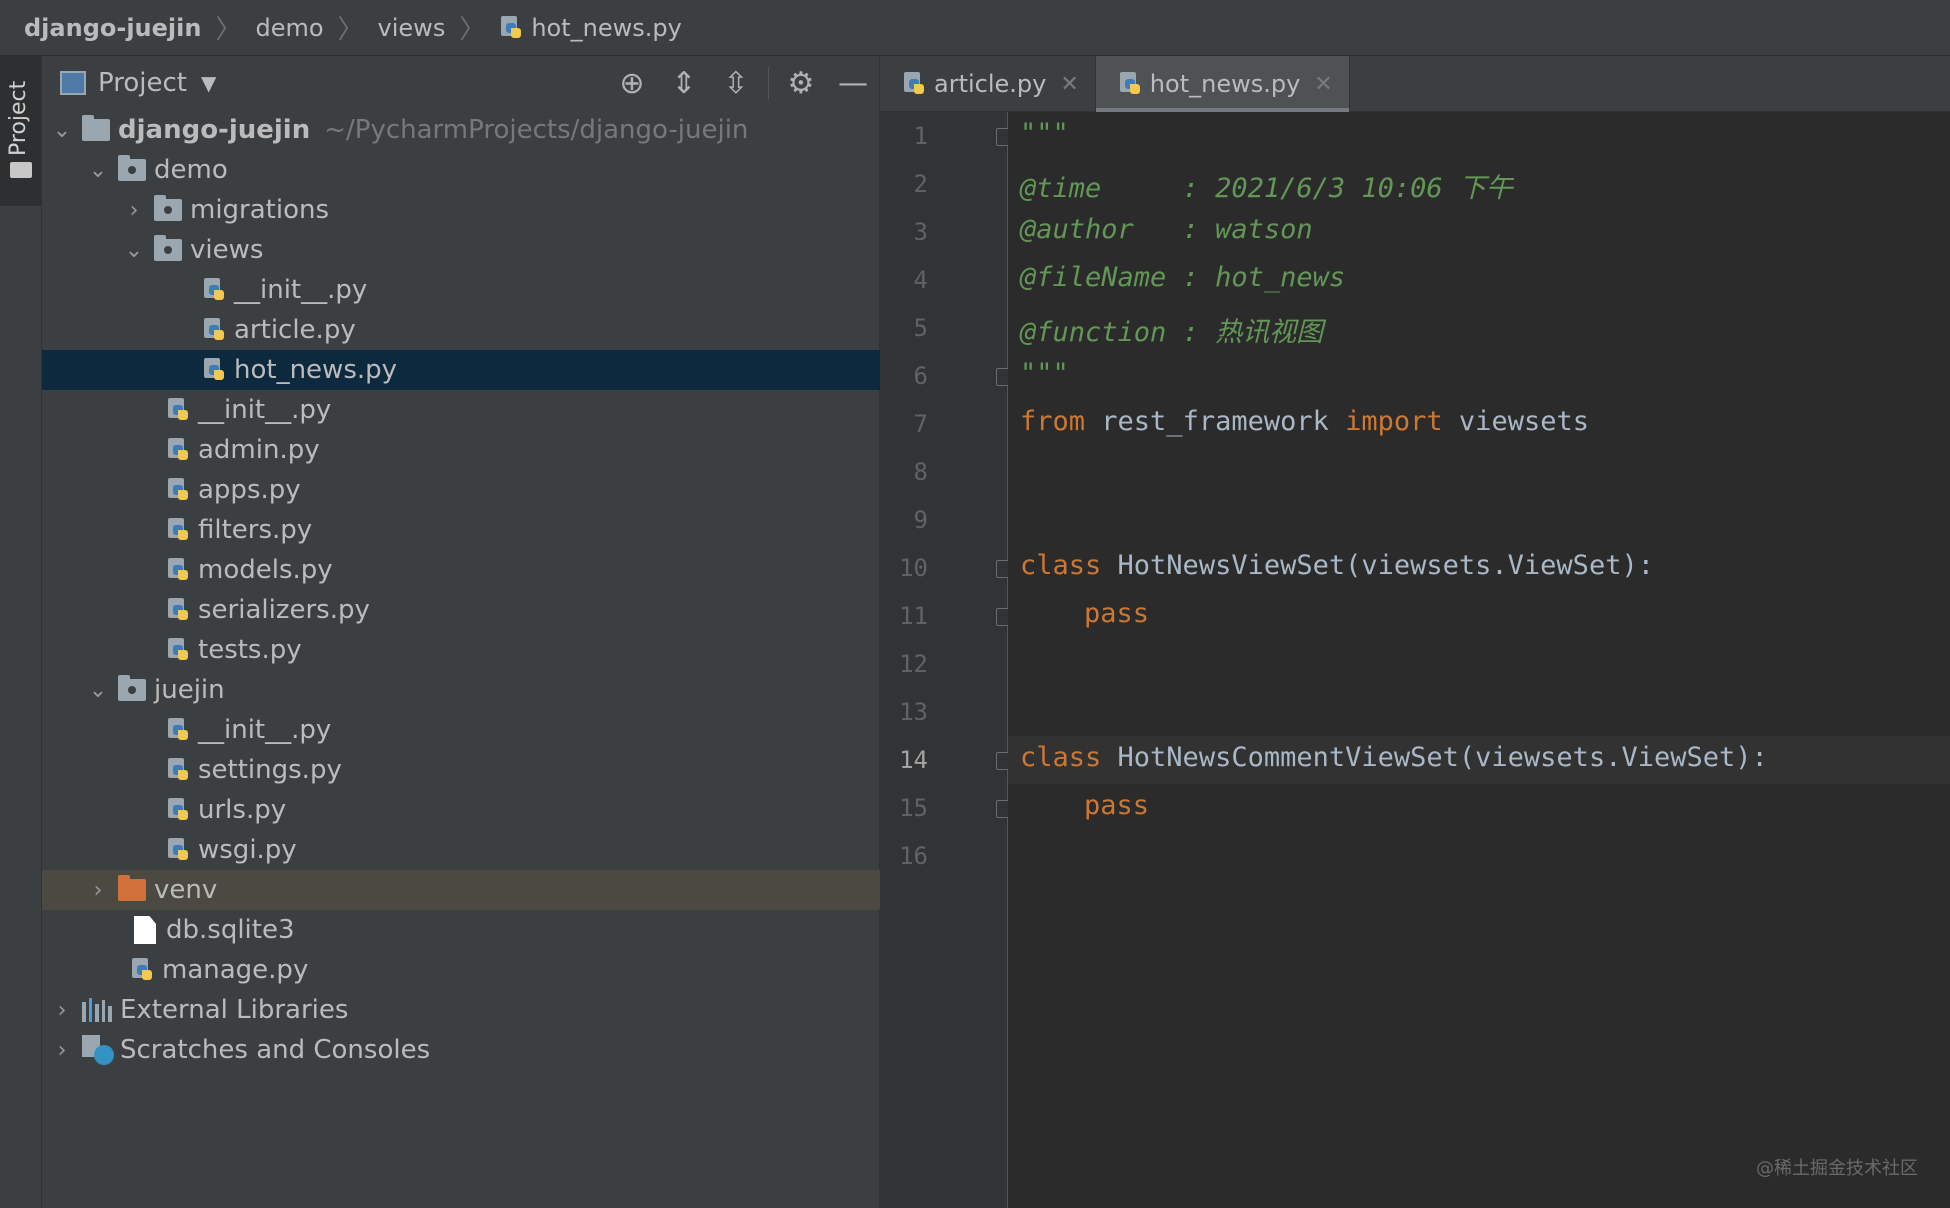 Image resolution: width=1950 pixels, height=1208 pixels. What do you see at coordinates (142, 83) in the screenshot?
I see `project-view-selector: Project` at bounding box center [142, 83].